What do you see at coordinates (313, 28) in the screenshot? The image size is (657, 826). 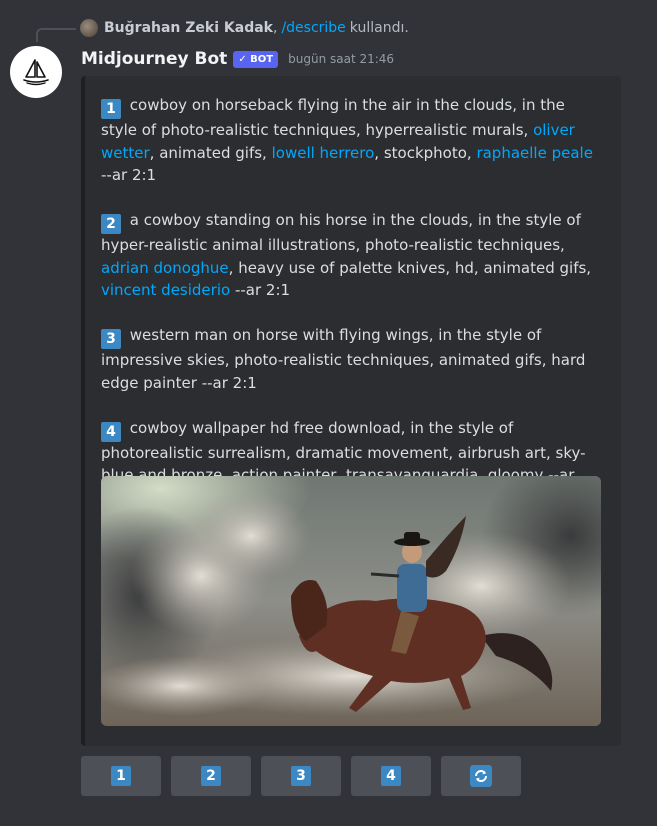 I see `slash-command-link: /describe` at bounding box center [313, 28].